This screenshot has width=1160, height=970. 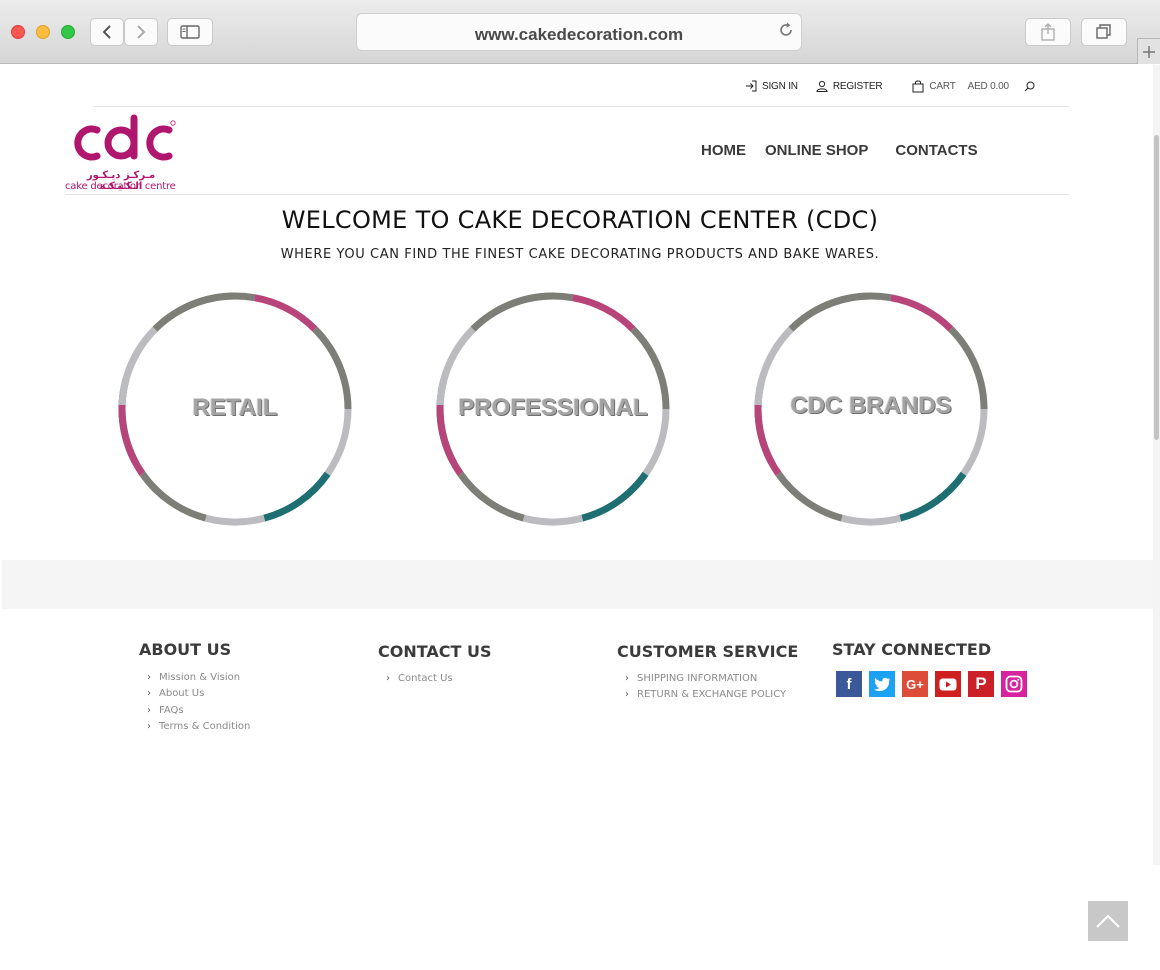 I want to click on logo-english-text: cake decoration centre, so click(x=120, y=186).